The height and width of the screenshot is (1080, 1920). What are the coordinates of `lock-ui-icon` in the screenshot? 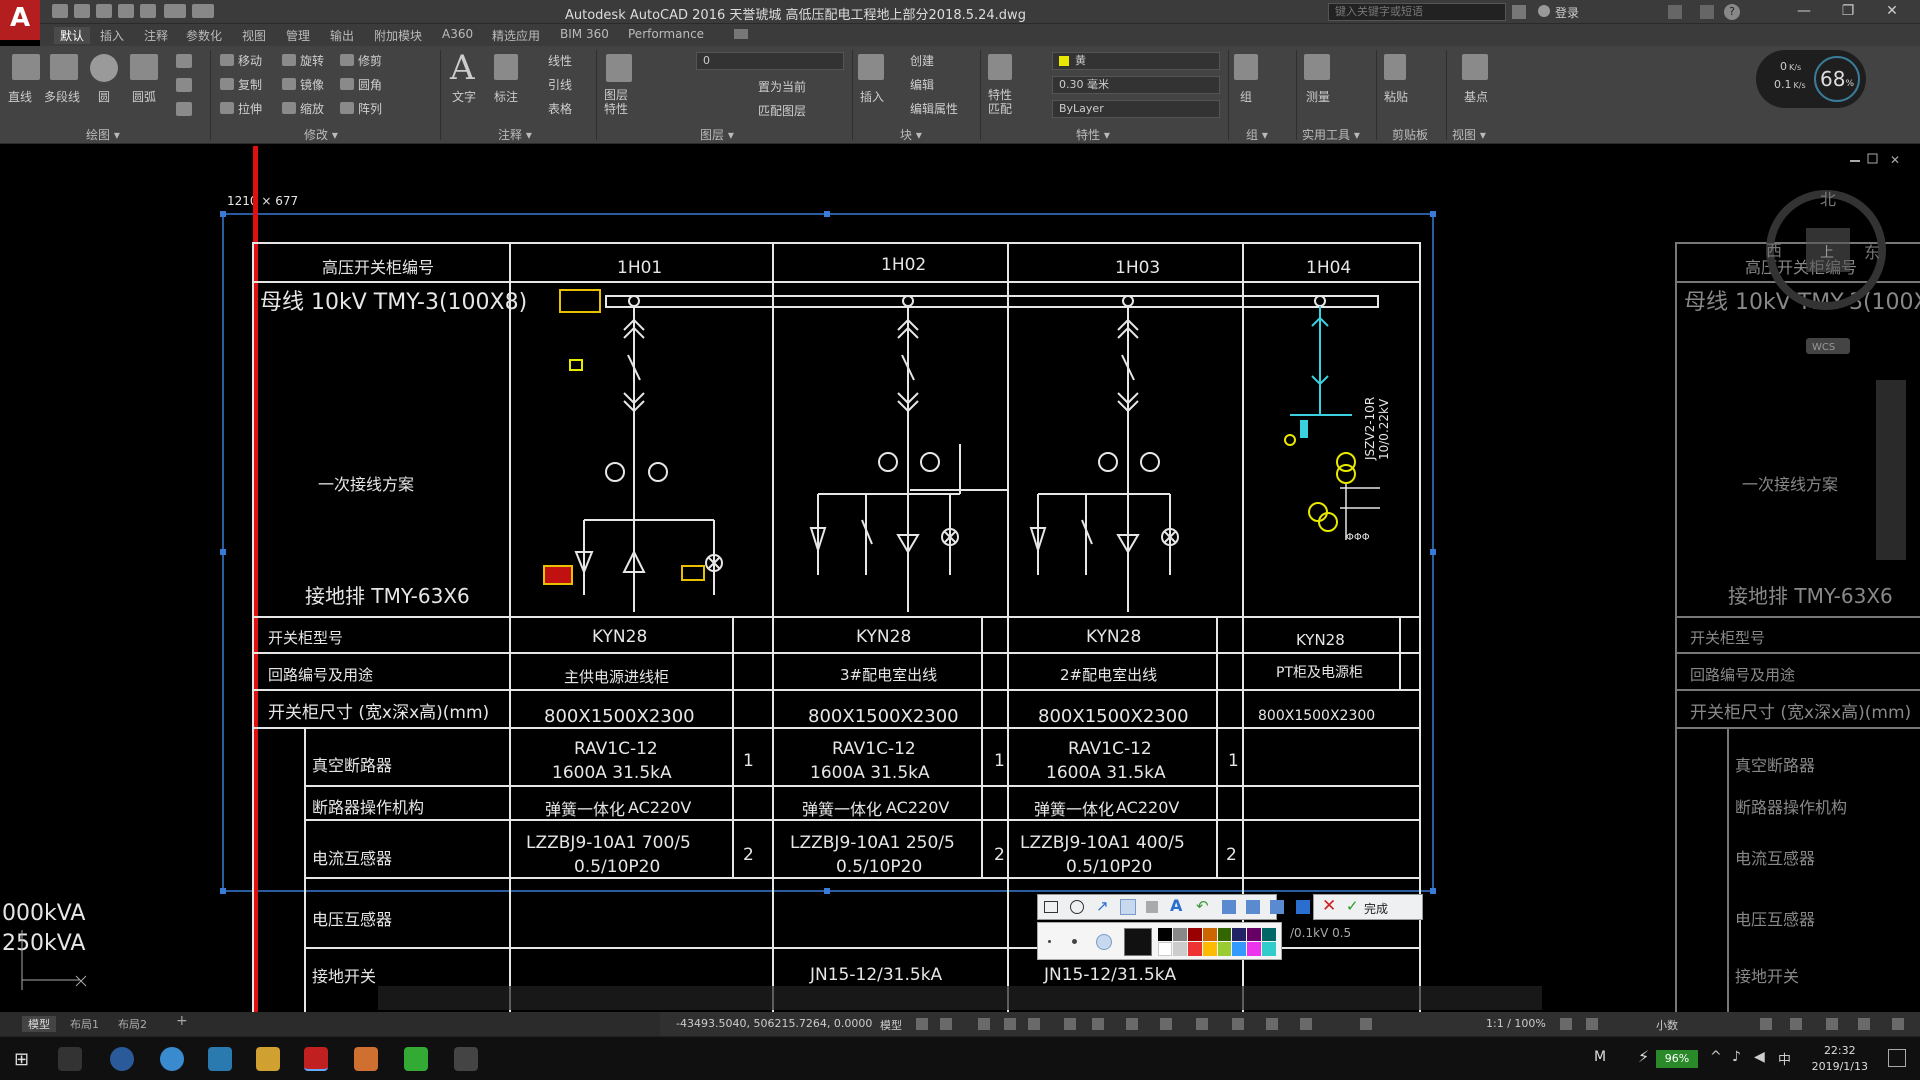 It's located at (1796, 1024).